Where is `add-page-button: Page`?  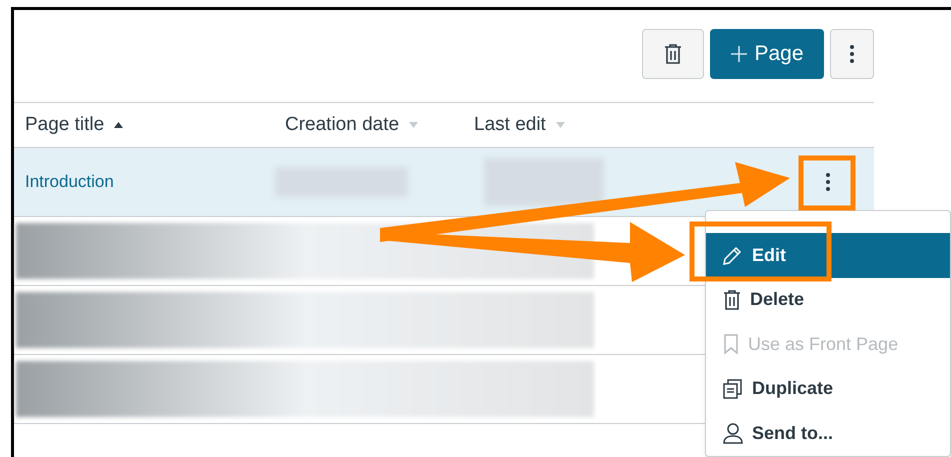 add-page-button: Page is located at coordinates (767, 54).